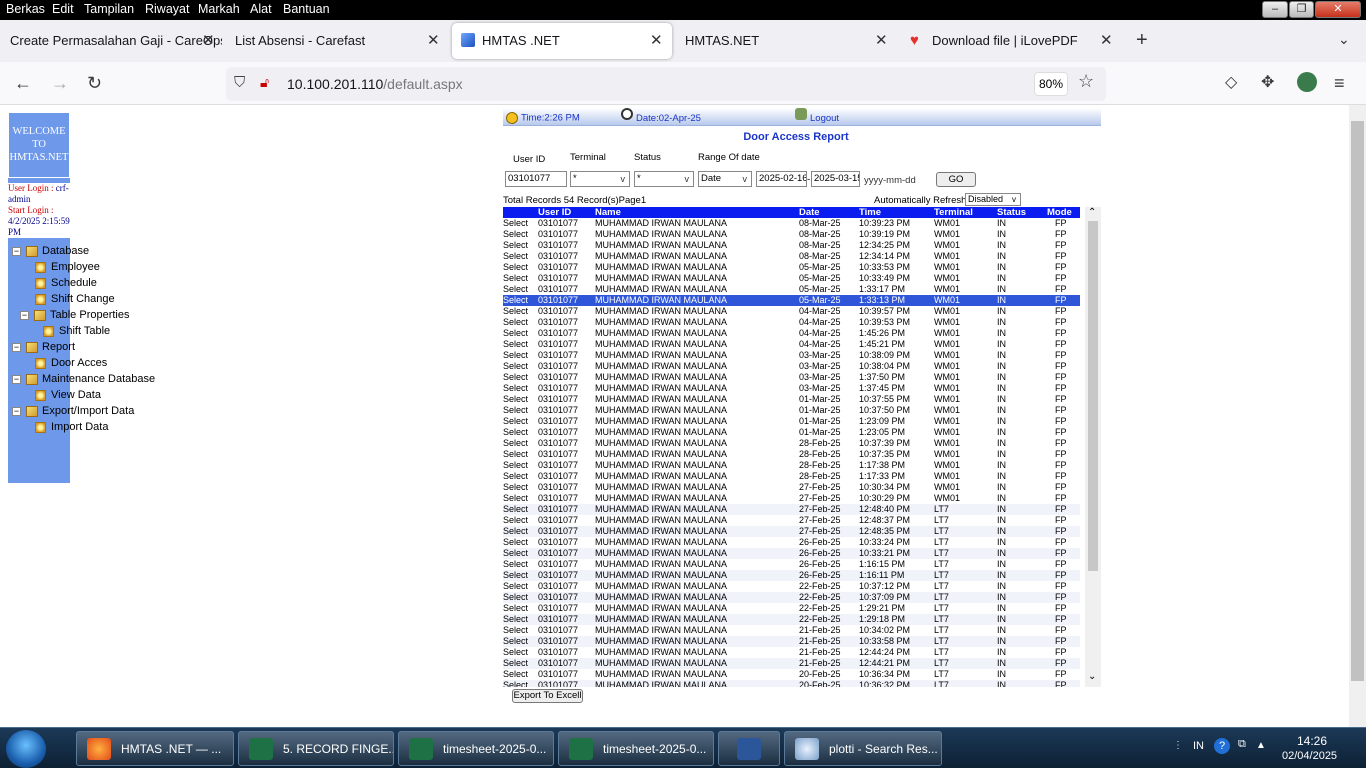 The height and width of the screenshot is (769, 1366). I want to click on date-to-input: 2025-03-15, so click(835, 179).